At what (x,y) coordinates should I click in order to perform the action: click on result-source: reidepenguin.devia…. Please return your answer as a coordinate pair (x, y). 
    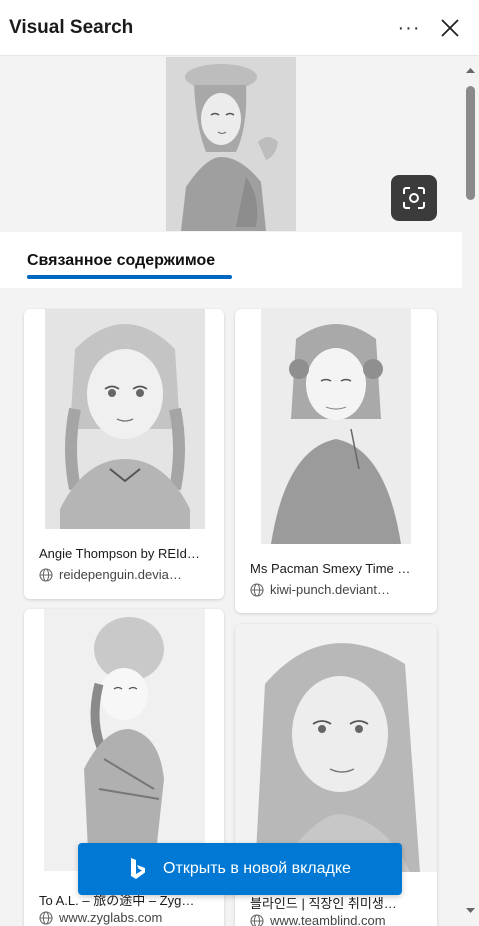
    Looking at the image, I should click on (125, 574).